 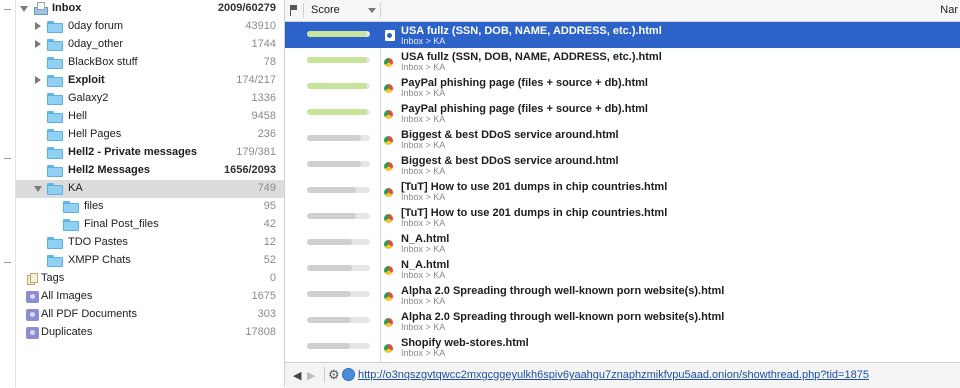 What do you see at coordinates (324, 375) in the screenshot?
I see `footer-divider` at bounding box center [324, 375].